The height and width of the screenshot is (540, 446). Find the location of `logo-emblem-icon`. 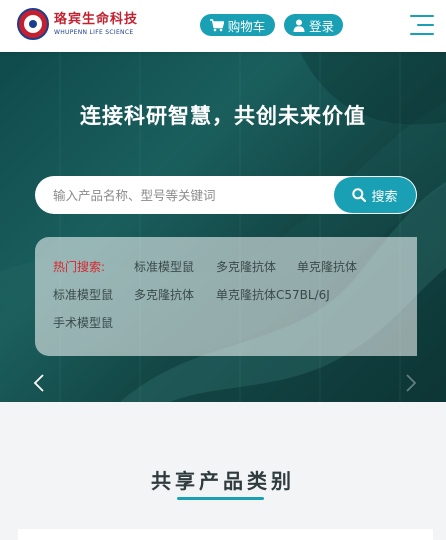

logo-emblem-icon is located at coordinates (33, 24).